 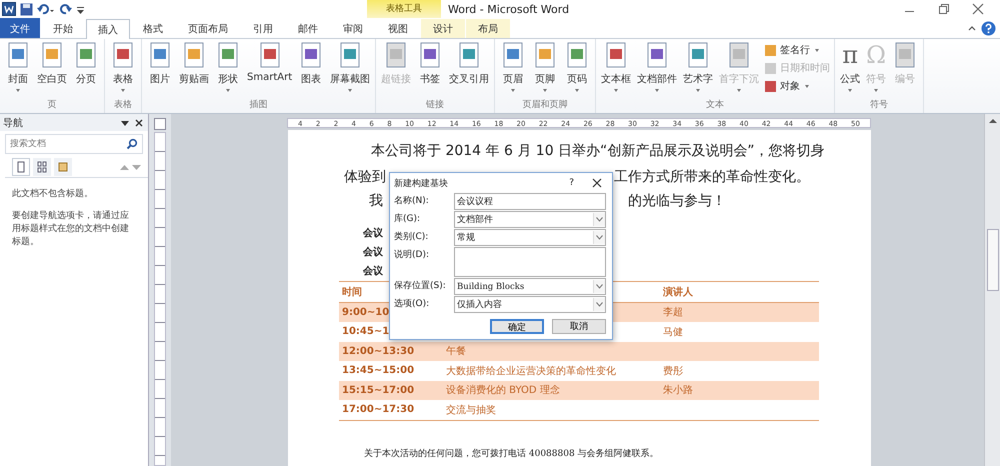 I want to click on paragraph-text: 体验到, so click(x=365, y=177).